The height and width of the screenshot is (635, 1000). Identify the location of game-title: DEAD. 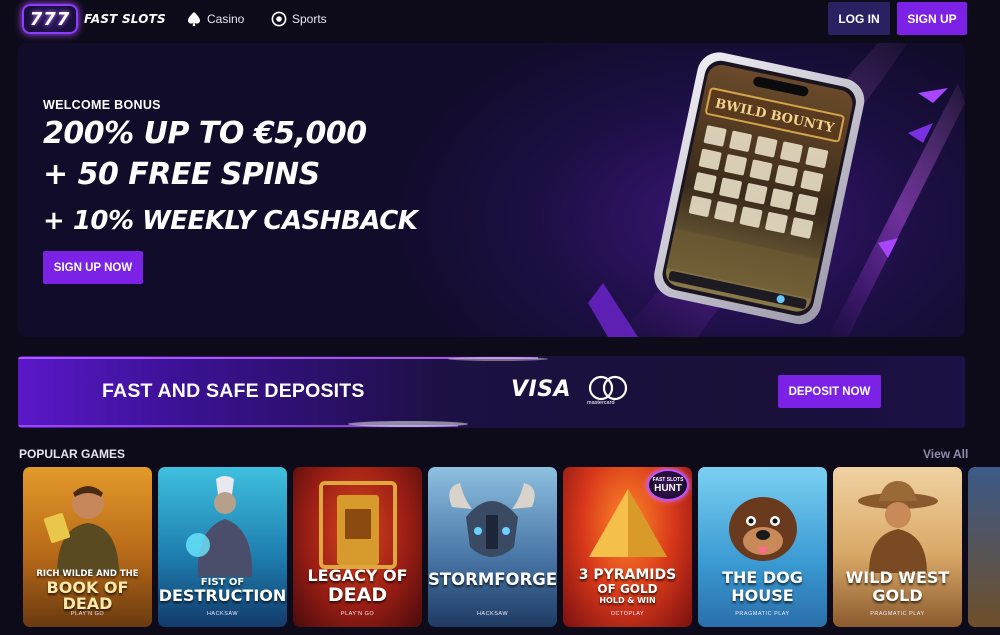
(357, 595).